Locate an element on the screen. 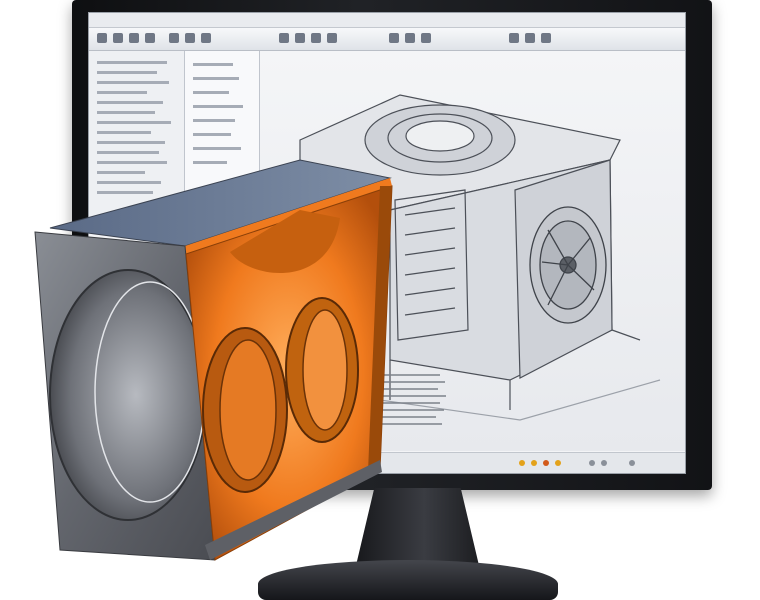  drawing-notes is located at coordinates (412, 399).